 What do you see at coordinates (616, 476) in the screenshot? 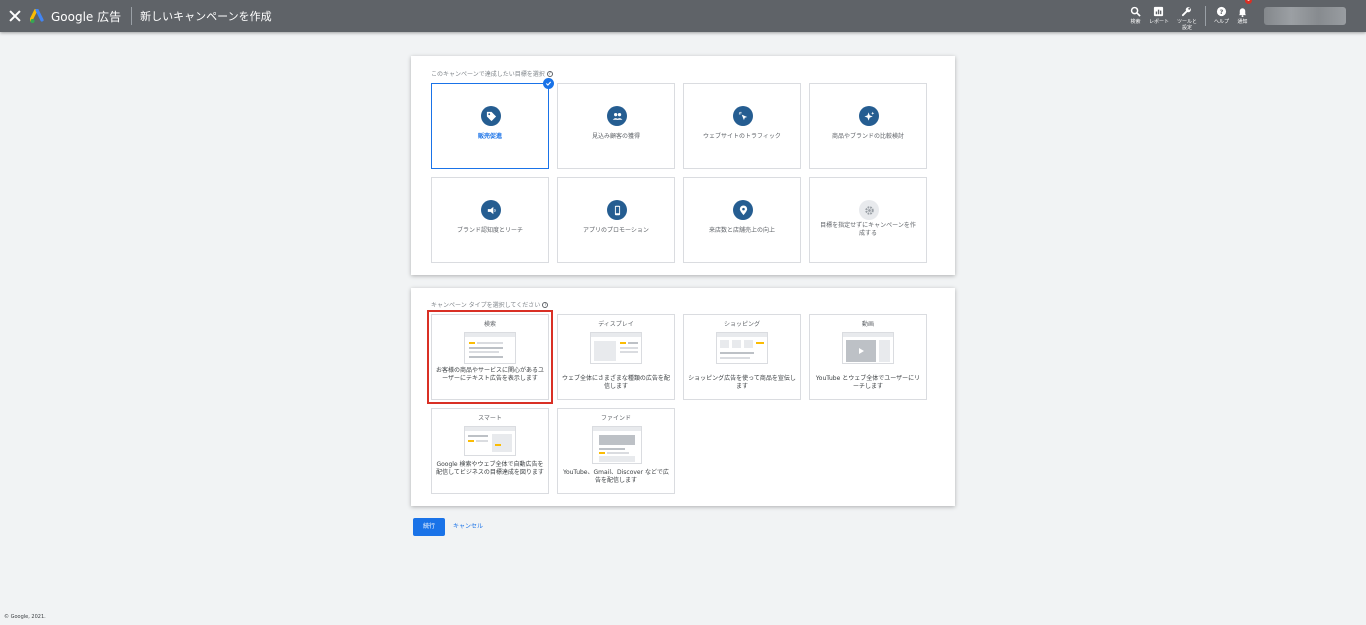
I see `campaign-type-desc: YouTube、Gmail、Discover などで広告を配信します` at bounding box center [616, 476].